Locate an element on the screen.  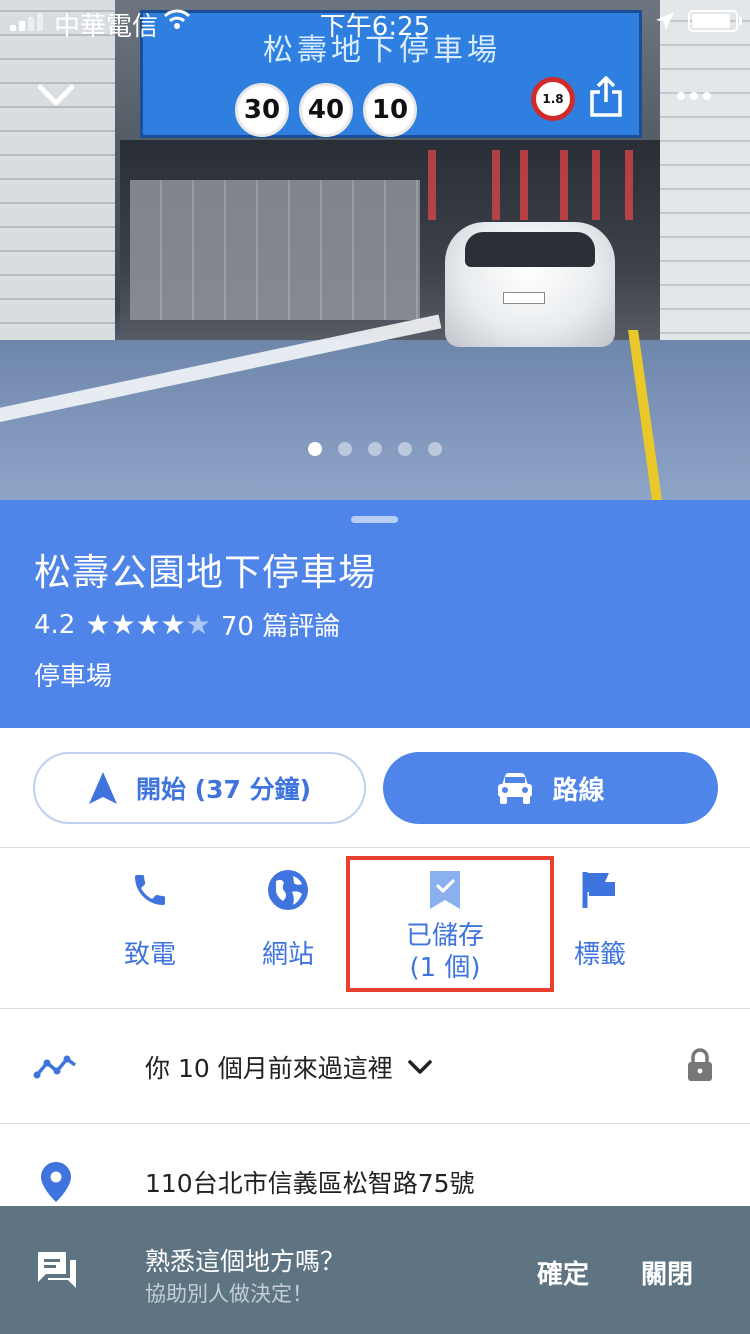
call-label: 致電 is located at coordinates (149, 955).